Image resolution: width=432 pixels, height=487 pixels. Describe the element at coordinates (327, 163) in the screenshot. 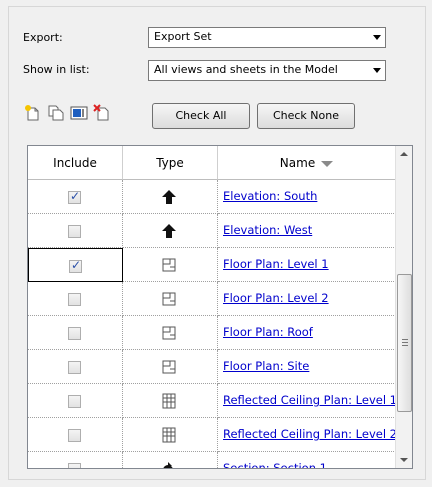

I see `sort-descending-icon` at that location.